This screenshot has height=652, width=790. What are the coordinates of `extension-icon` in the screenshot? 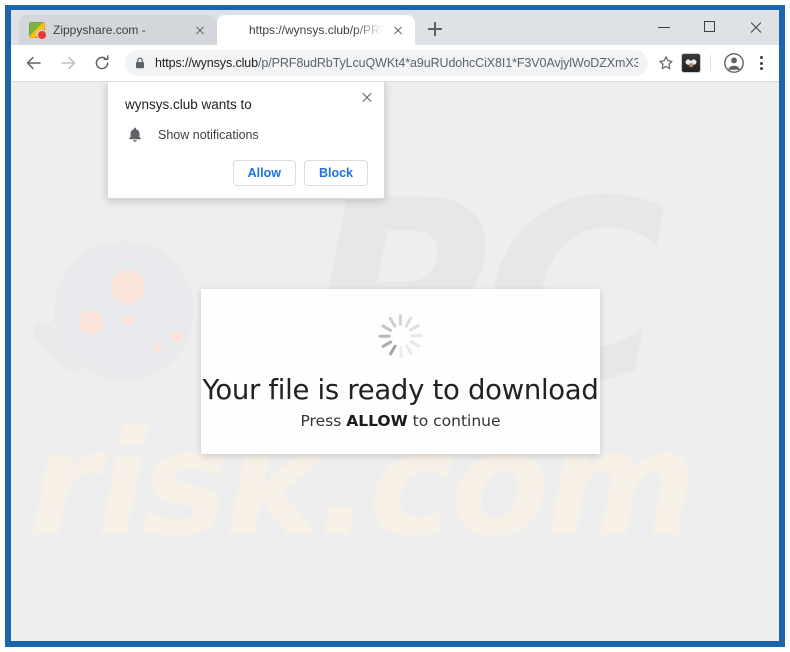 It's located at (691, 63).